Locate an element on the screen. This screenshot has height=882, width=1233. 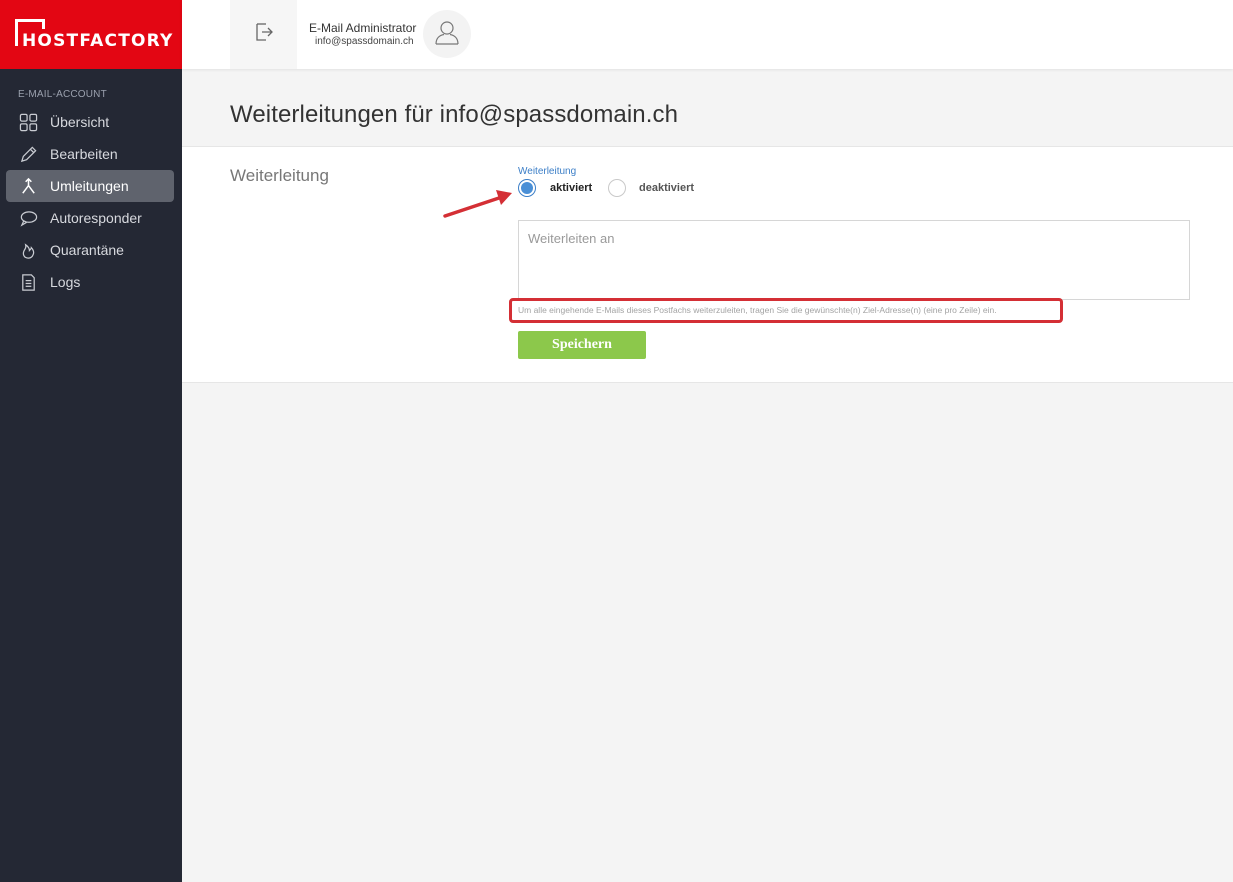
sidebar-item-label: Umleitungen is located at coordinates (89, 186).